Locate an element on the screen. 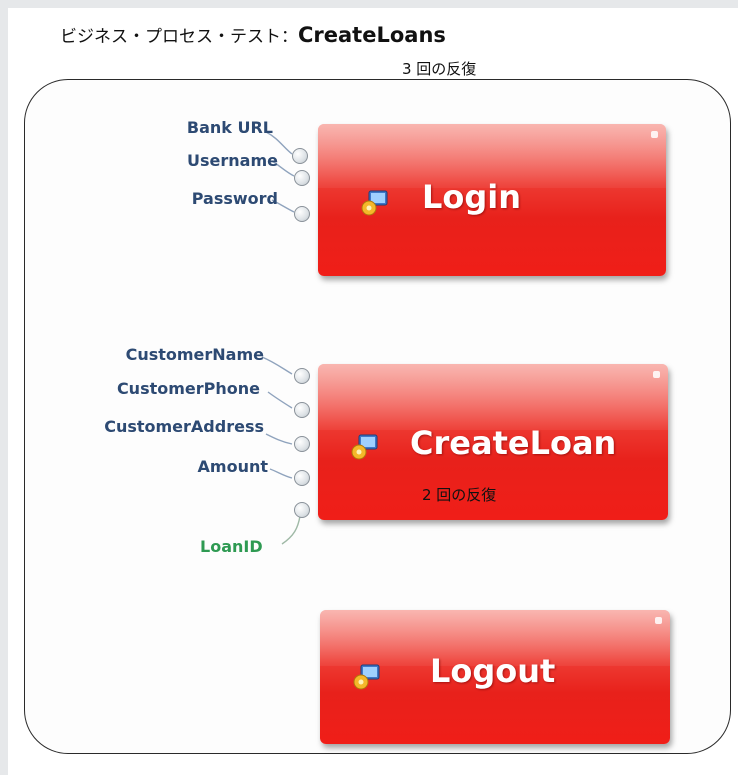 The image size is (738, 775). login-block: Login is located at coordinates (492, 200).